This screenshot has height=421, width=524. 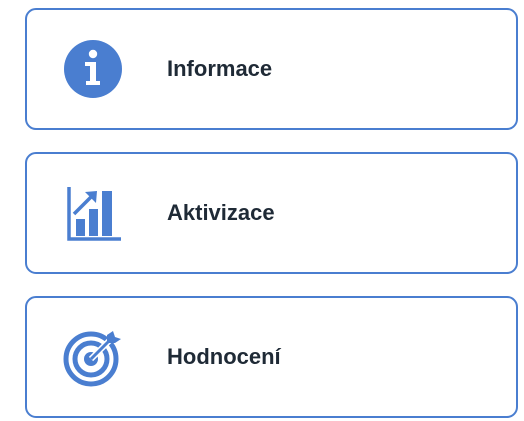 I want to click on info-icon, so click(x=93, y=69).